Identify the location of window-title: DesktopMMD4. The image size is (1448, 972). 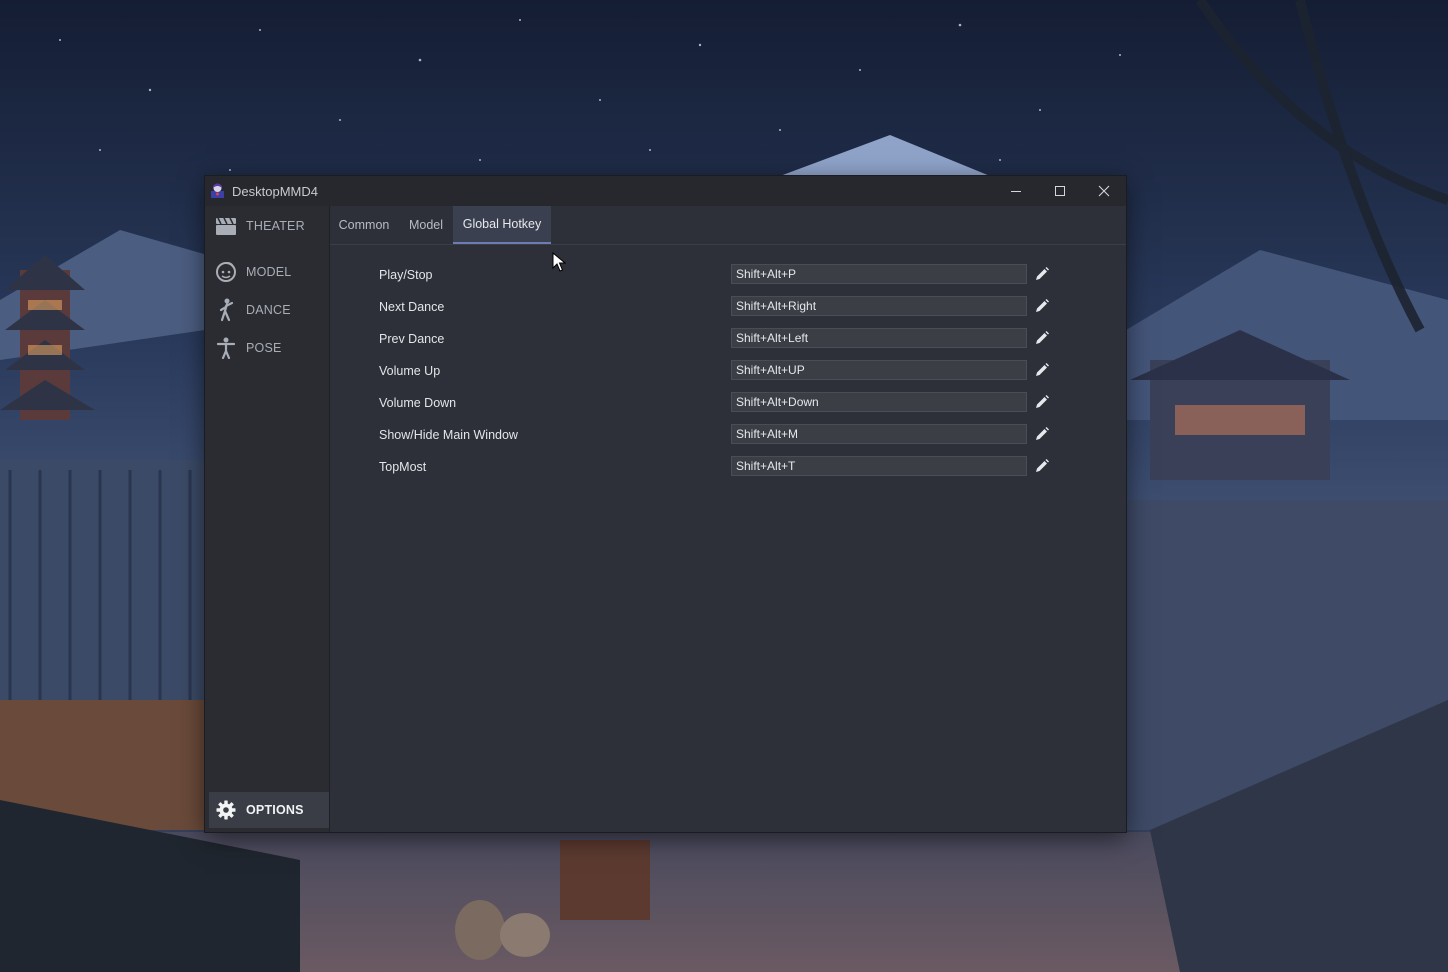
(275, 191).